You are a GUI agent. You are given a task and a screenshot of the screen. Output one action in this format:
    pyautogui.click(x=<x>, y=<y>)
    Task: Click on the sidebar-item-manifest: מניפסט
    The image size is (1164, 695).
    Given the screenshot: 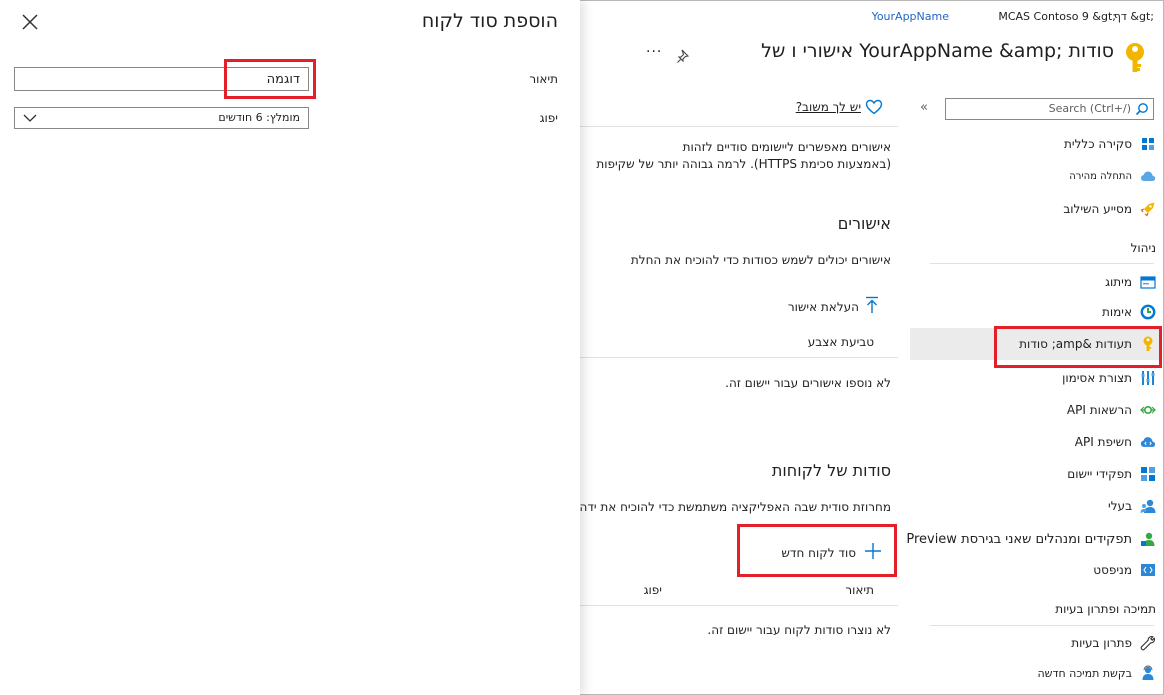 What is the action you would take?
    pyautogui.click(x=1124, y=570)
    